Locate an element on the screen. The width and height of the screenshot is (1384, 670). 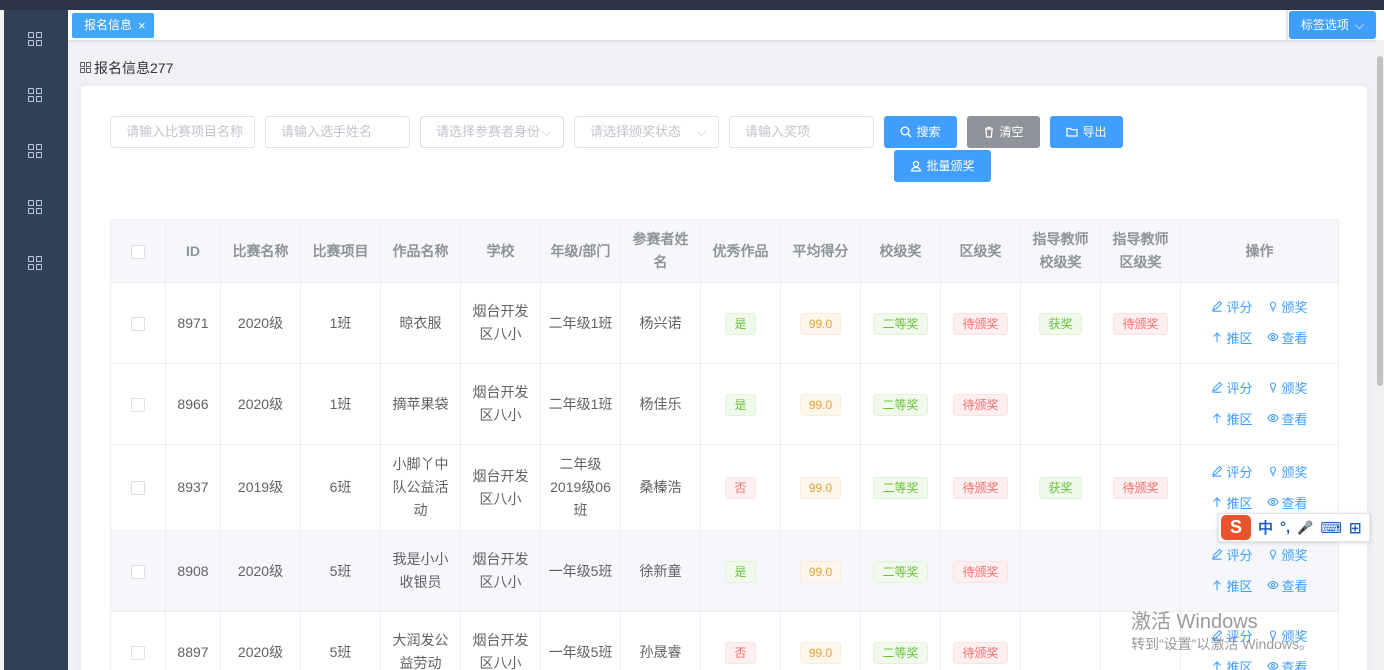
col-school: 学校 is located at coordinates (500, 251).